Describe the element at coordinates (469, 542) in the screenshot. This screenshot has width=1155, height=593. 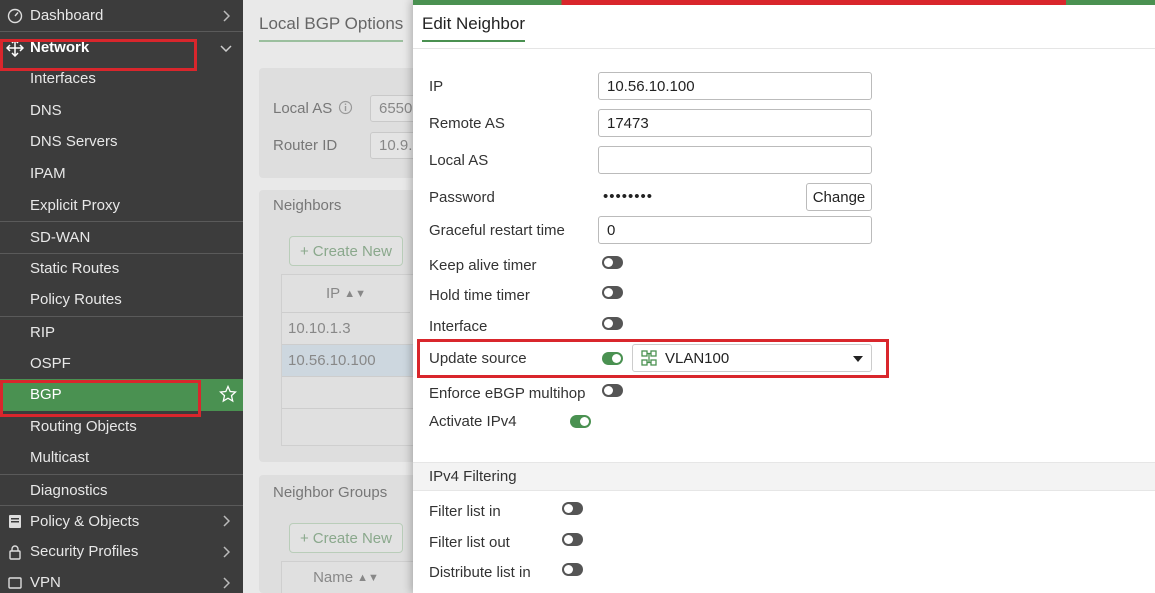
I see `filter-list-out-label: Filter list out` at that location.